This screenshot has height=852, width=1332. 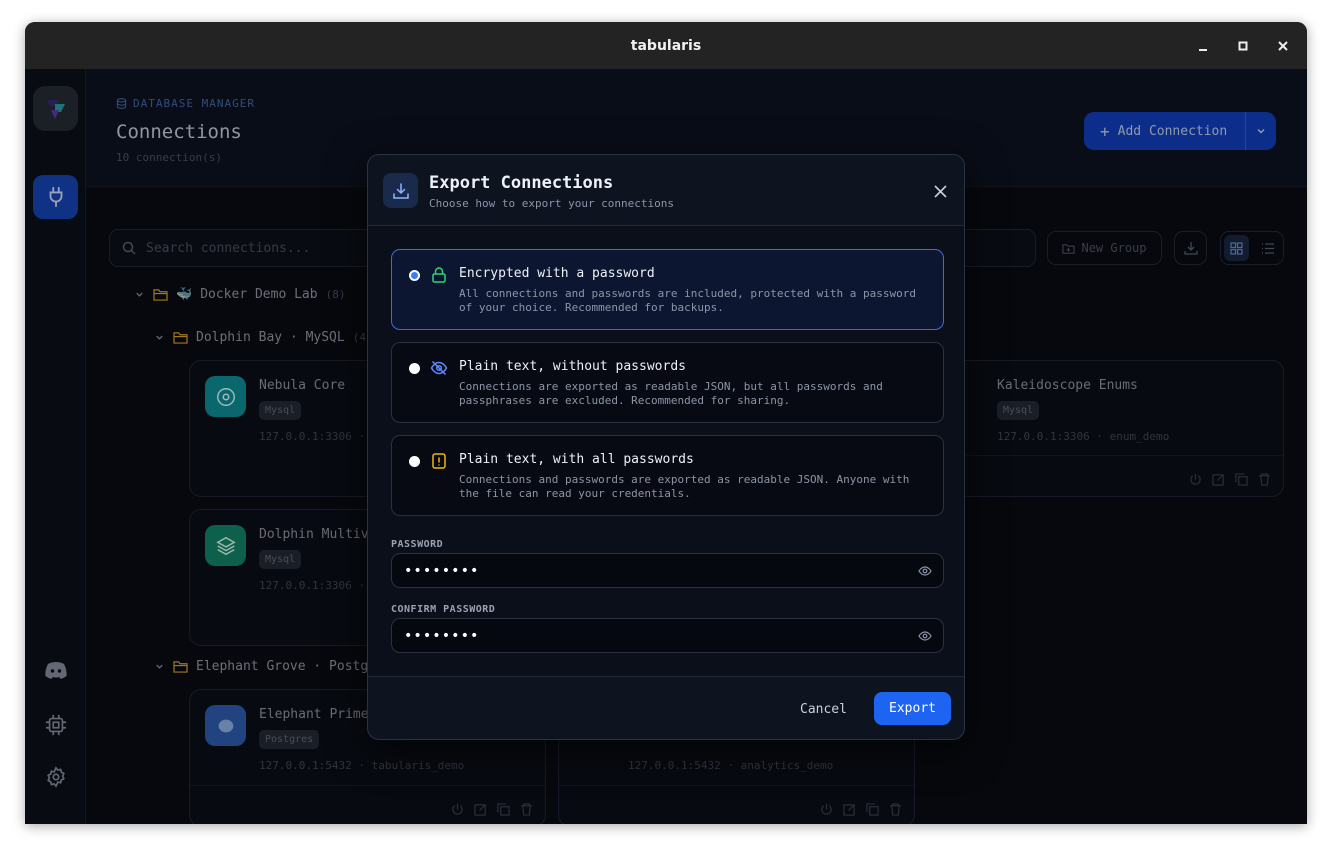 What do you see at coordinates (552, 203) in the screenshot?
I see `dialog-subtitle: Choose how to export your connections` at bounding box center [552, 203].